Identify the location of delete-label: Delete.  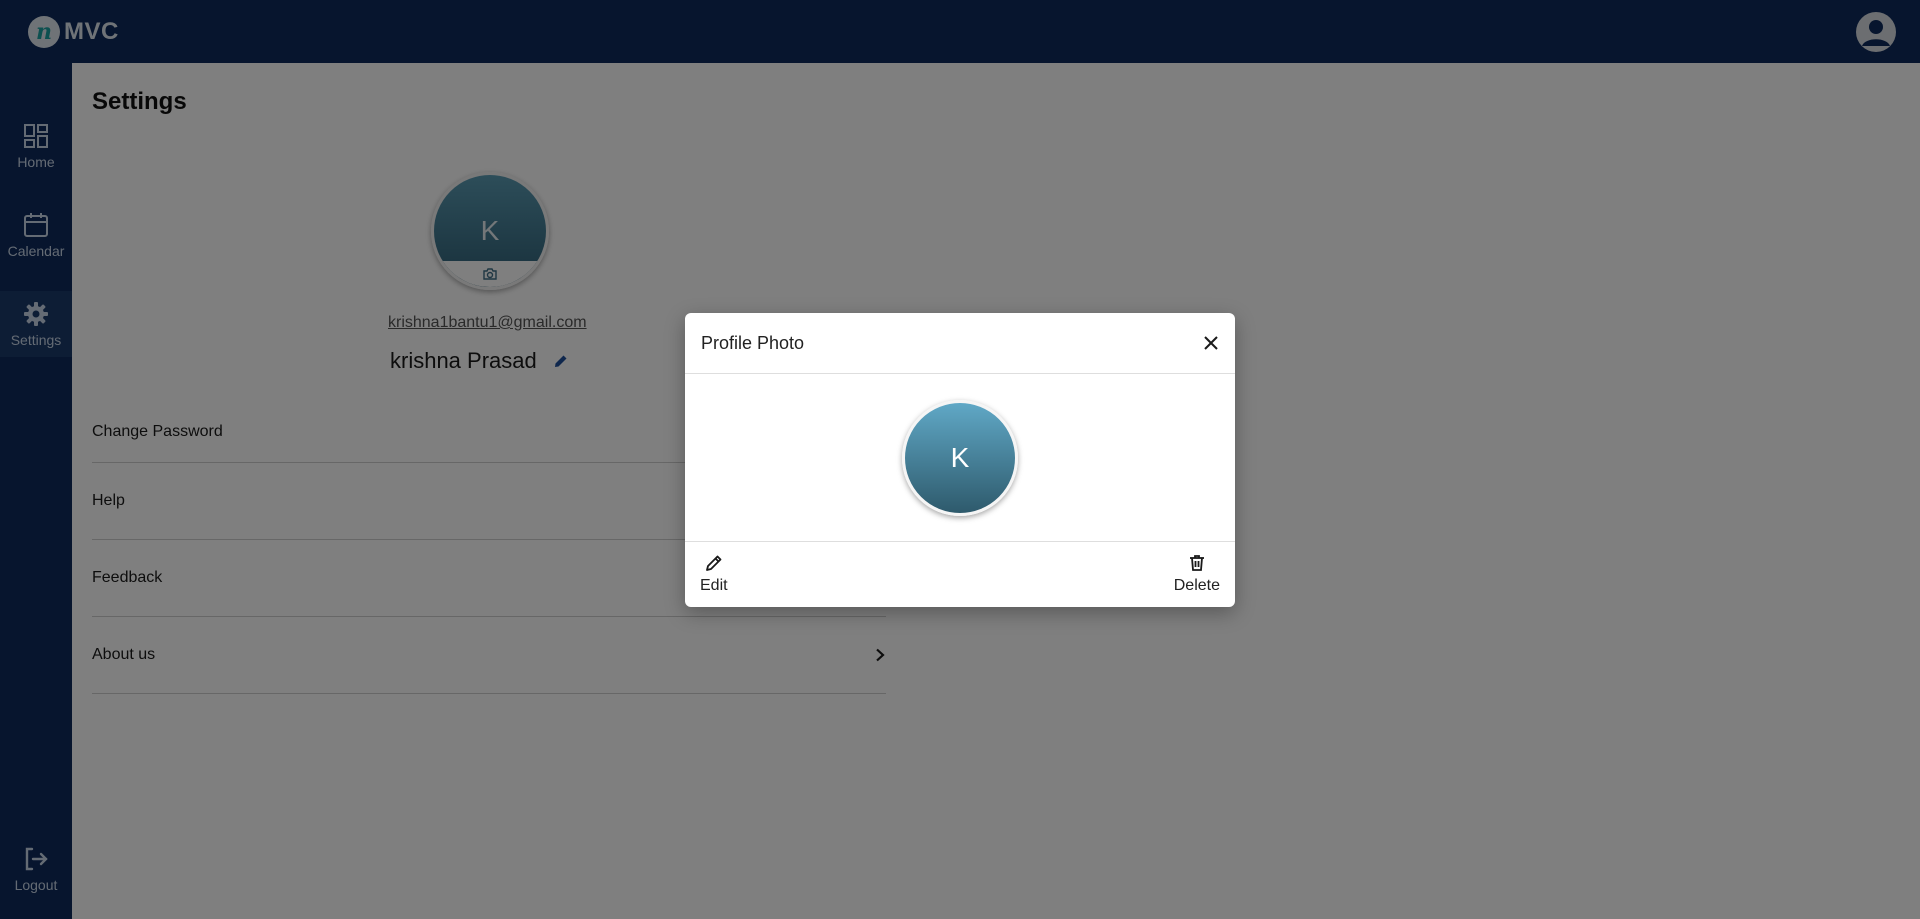
(1196, 585).